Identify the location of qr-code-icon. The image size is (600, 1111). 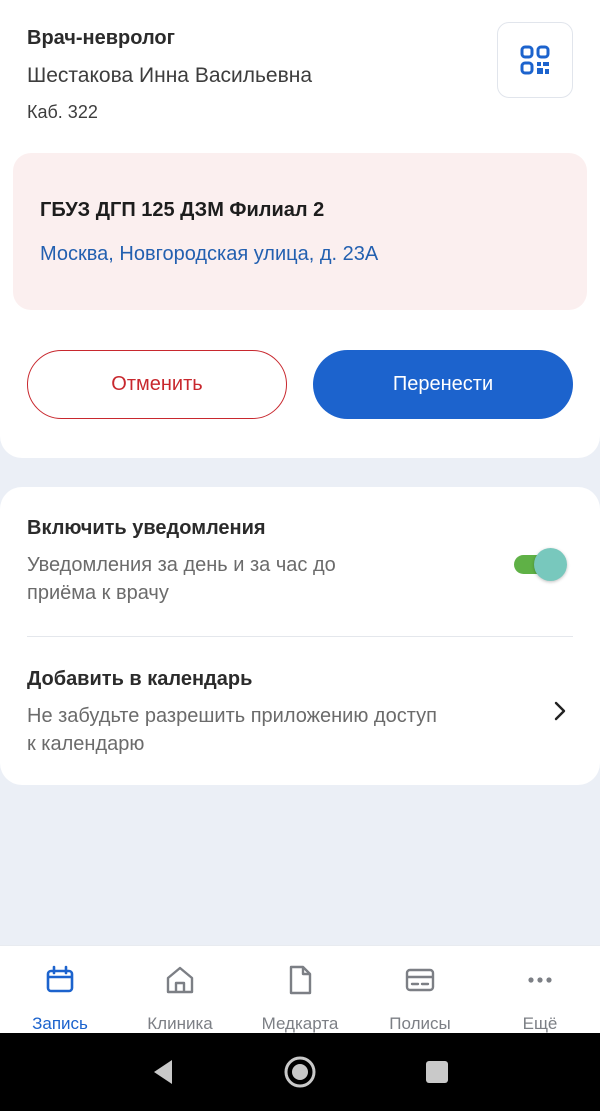
(535, 60).